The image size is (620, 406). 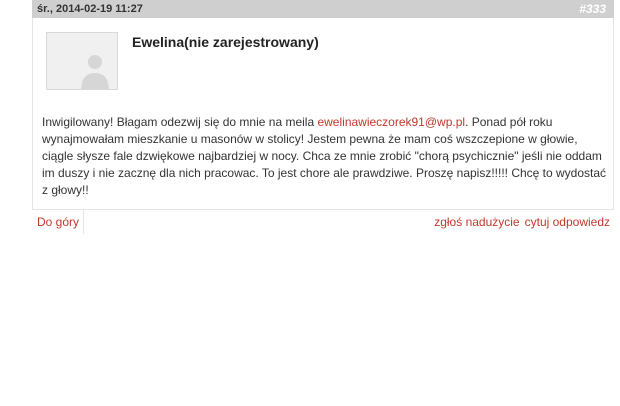 I want to click on quote-reply-link: cytuj odpowiedz, so click(x=567, y=222).